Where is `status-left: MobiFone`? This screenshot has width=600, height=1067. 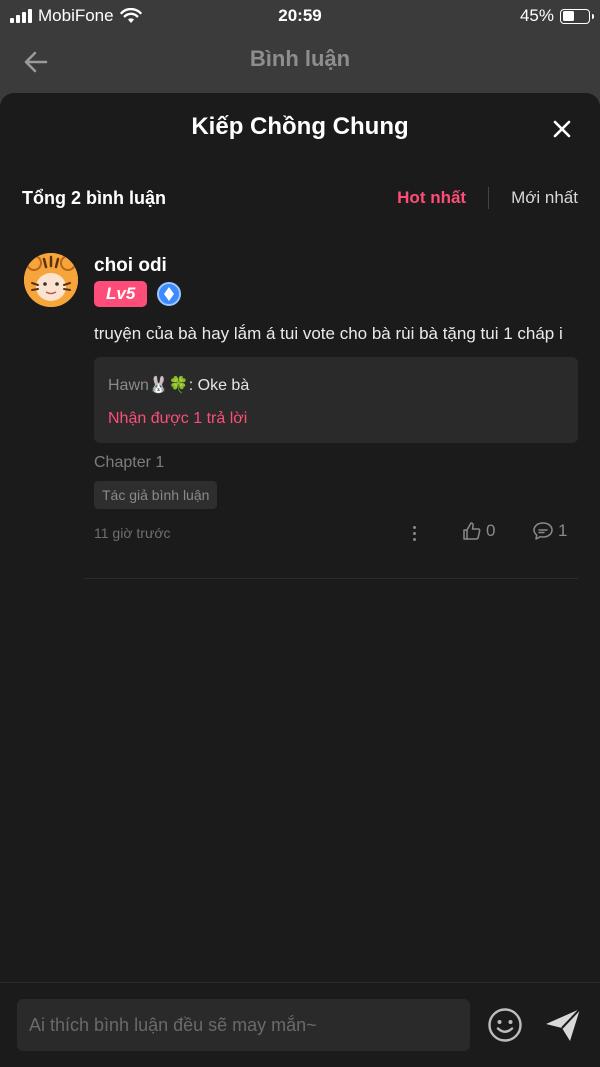
status-left: MobiFone is located at coordinates (76, 16).